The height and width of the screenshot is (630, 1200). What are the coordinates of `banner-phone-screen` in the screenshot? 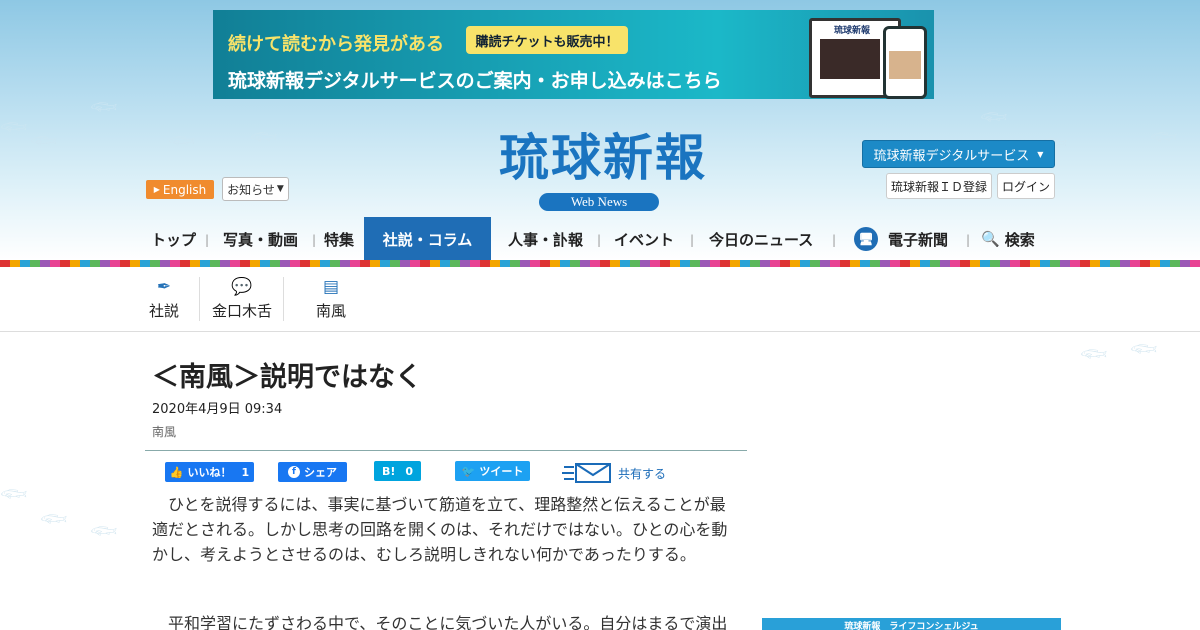 It's located at (905, 65).